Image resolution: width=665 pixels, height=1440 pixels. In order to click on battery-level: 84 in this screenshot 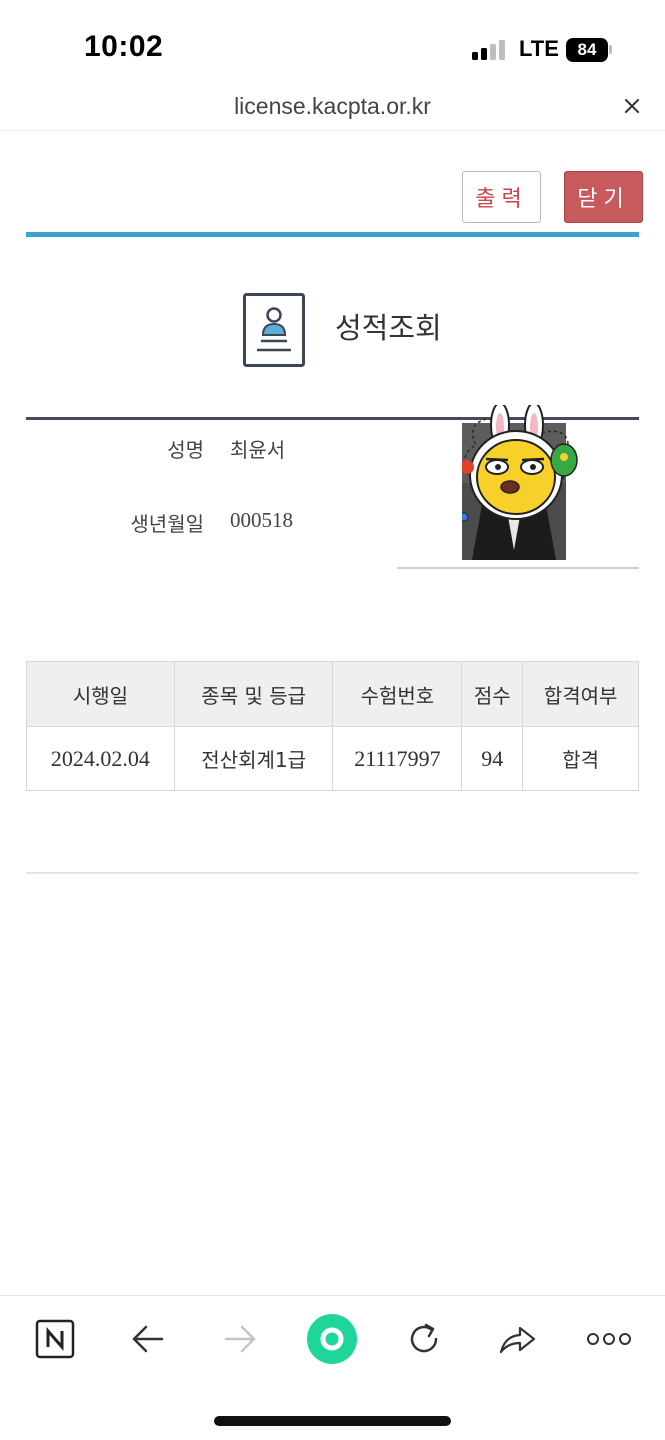, I will do `click(587, 49)`.